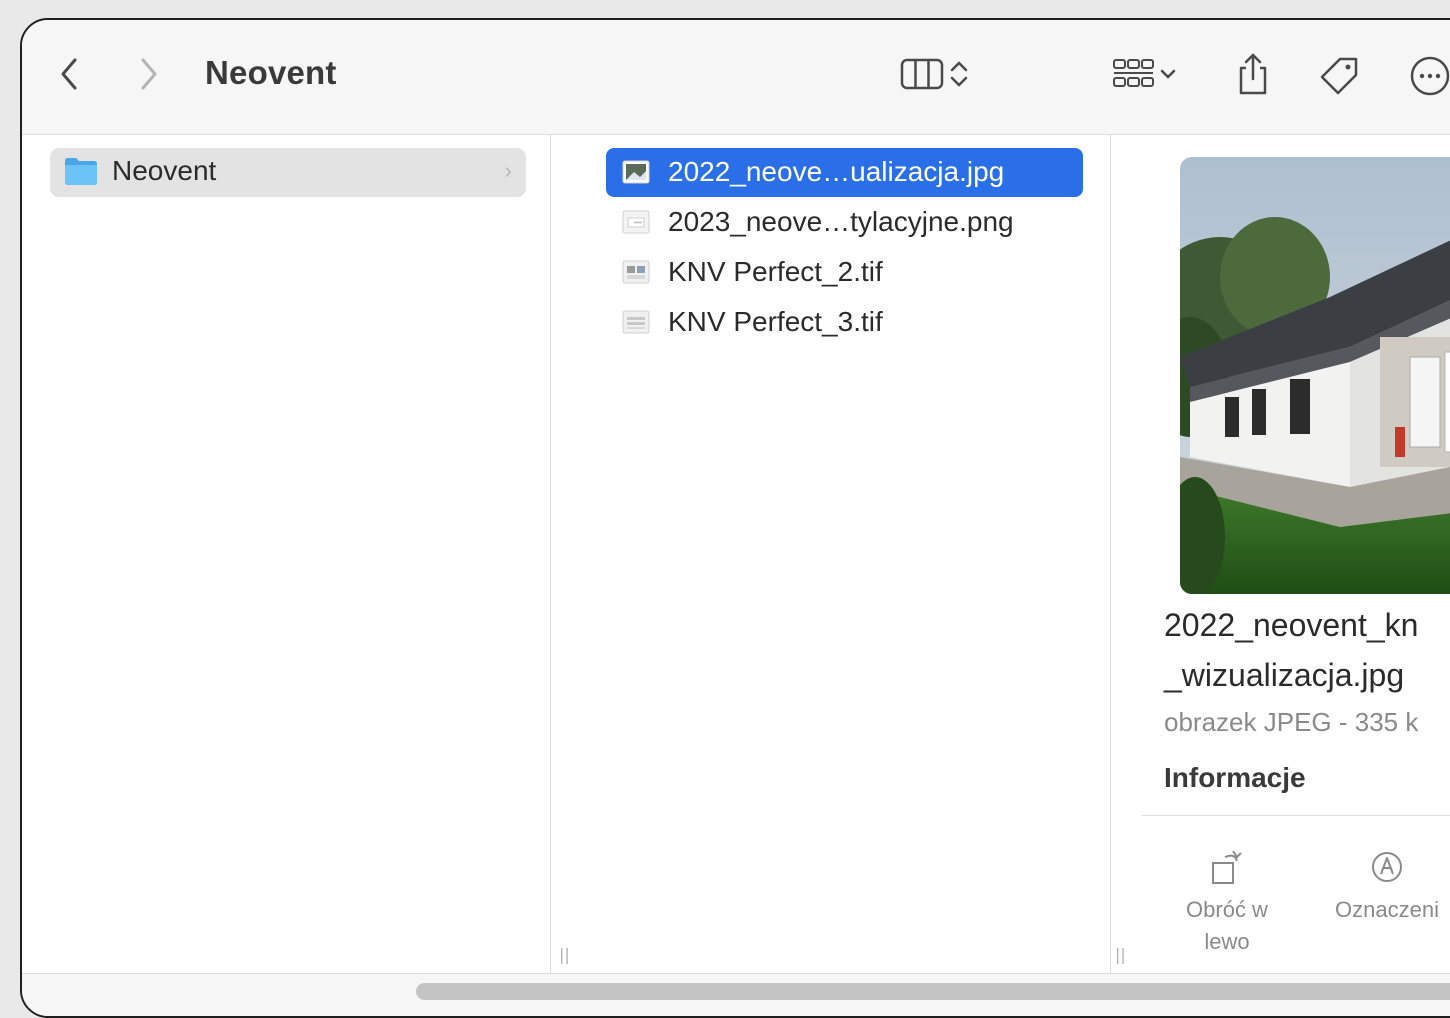 This screenshot has width=1450, height=1018. I want to click on file-row: KNV Perfect_2.tif, so click(844, 272).